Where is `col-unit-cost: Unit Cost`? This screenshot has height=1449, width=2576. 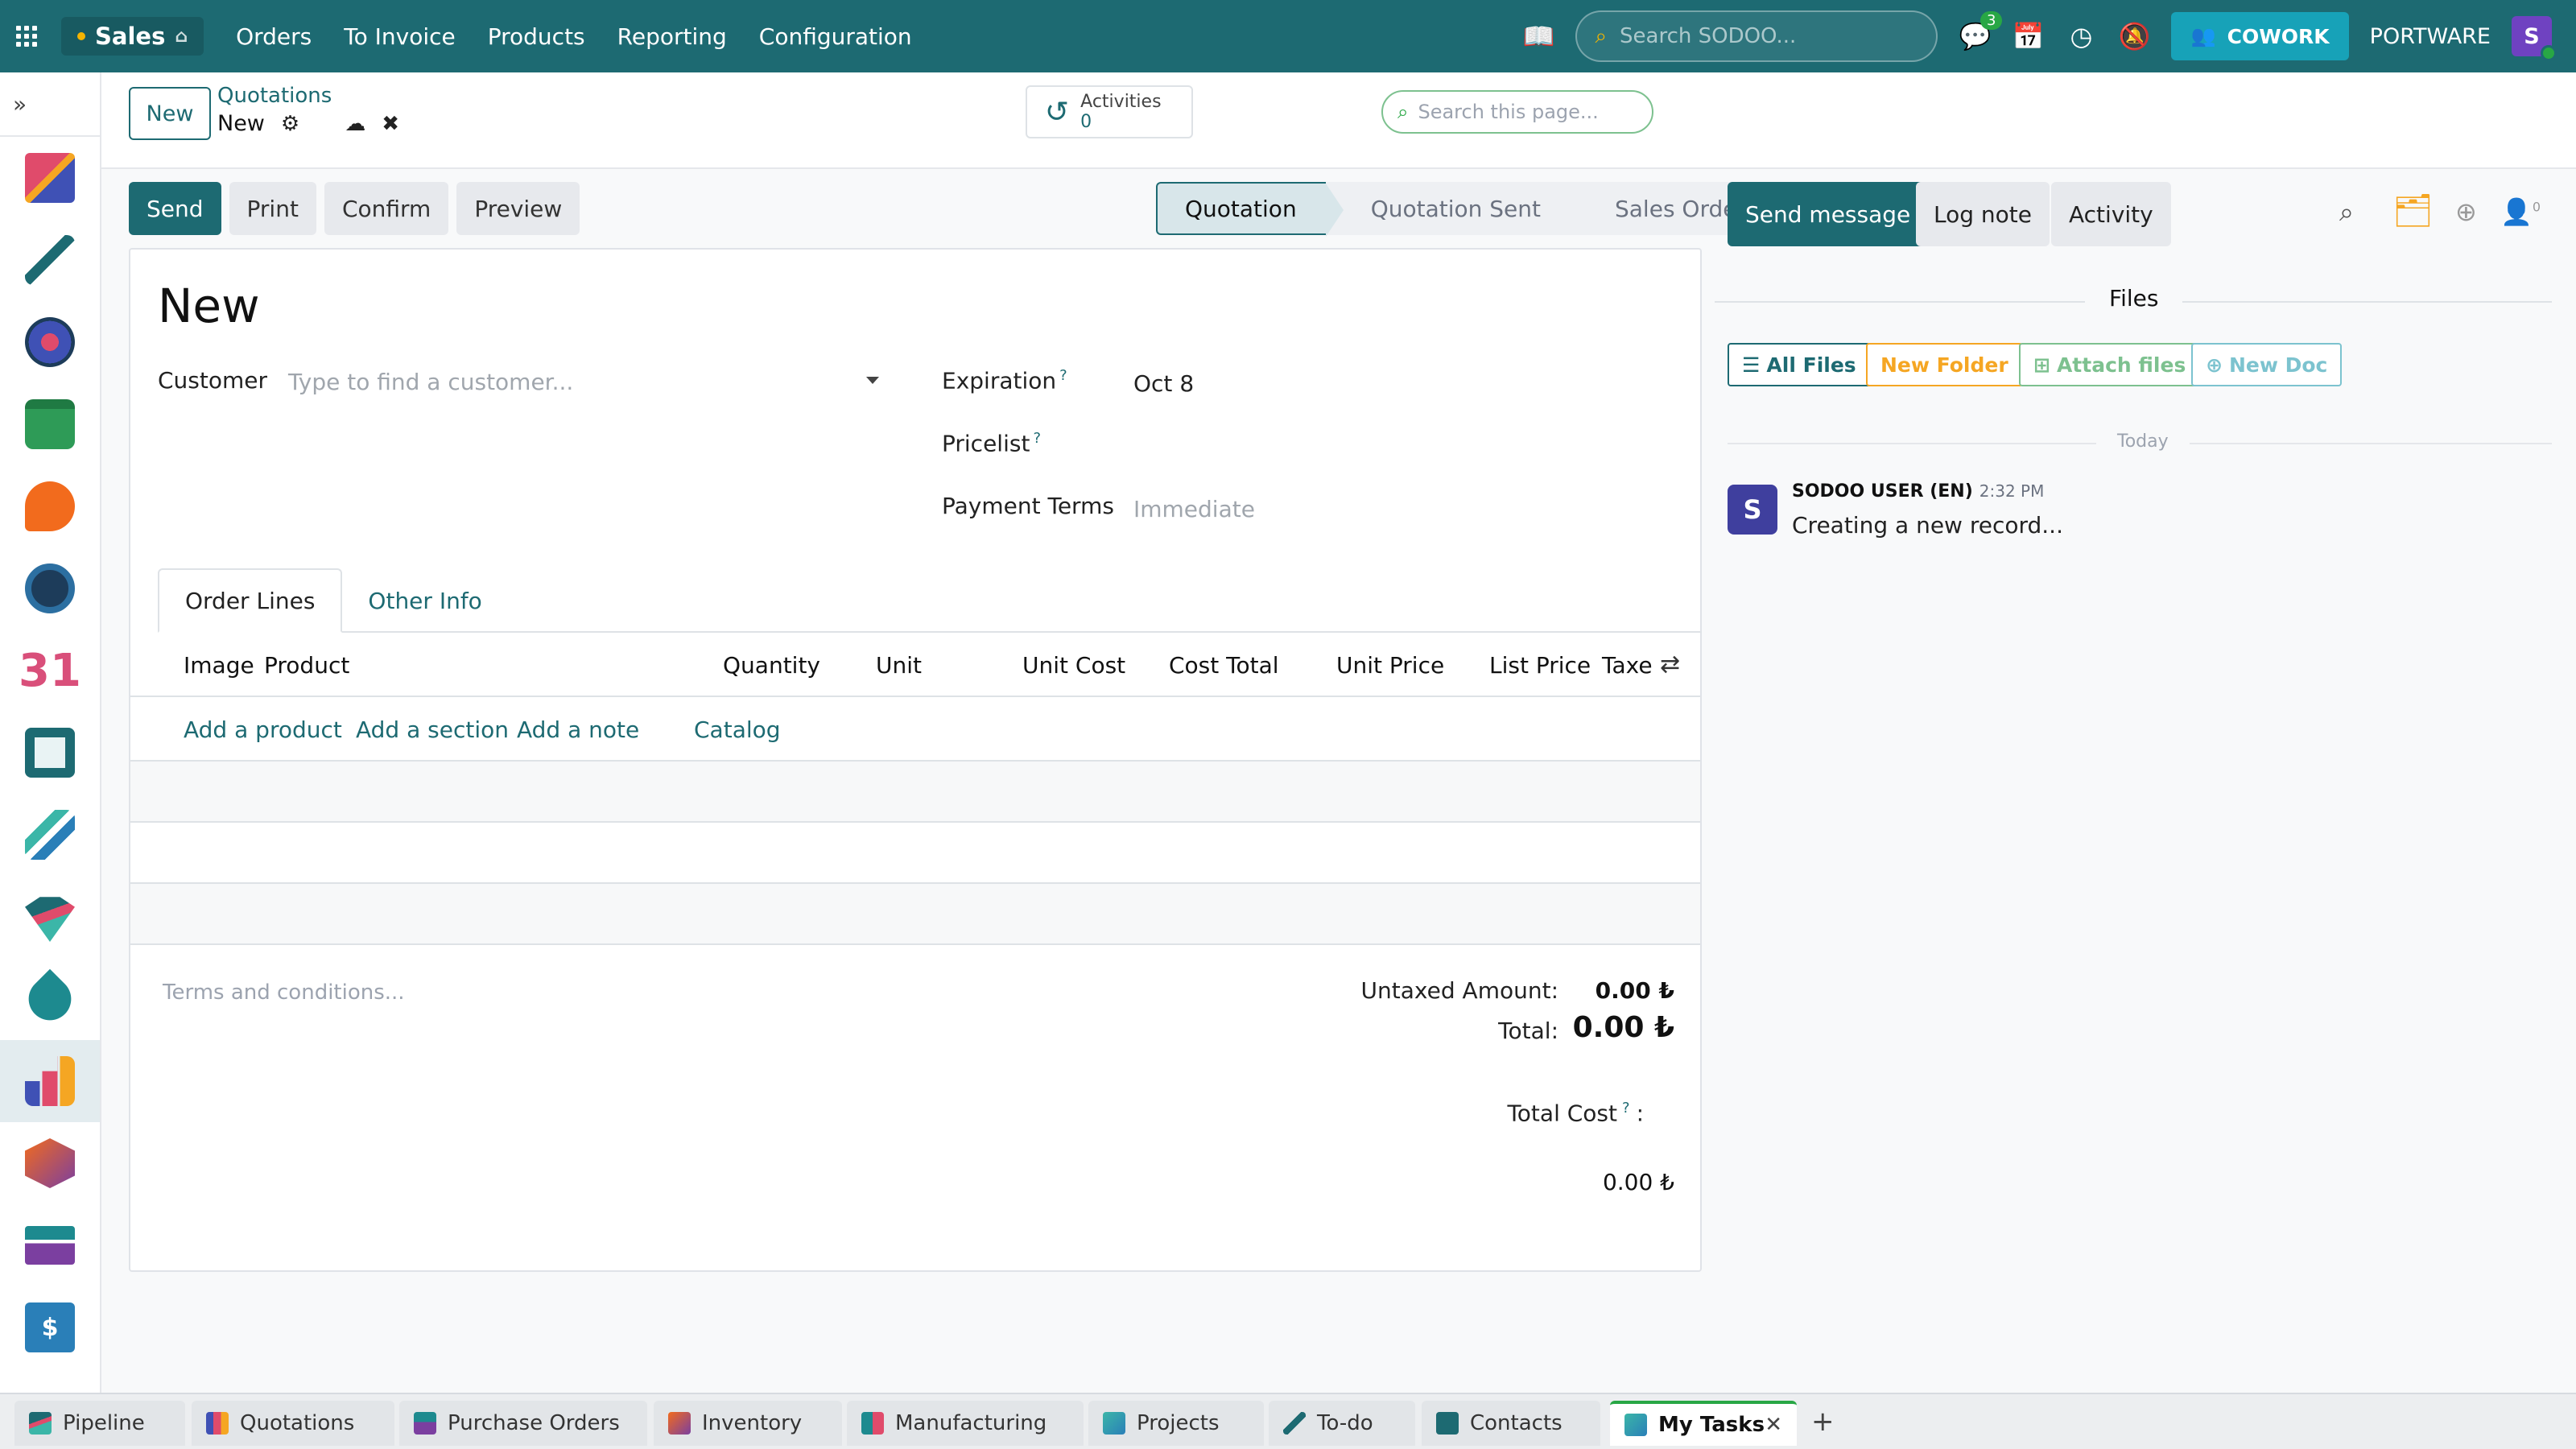 col-unit-cost: Unit Cost is located at coordinates (1073, 665).